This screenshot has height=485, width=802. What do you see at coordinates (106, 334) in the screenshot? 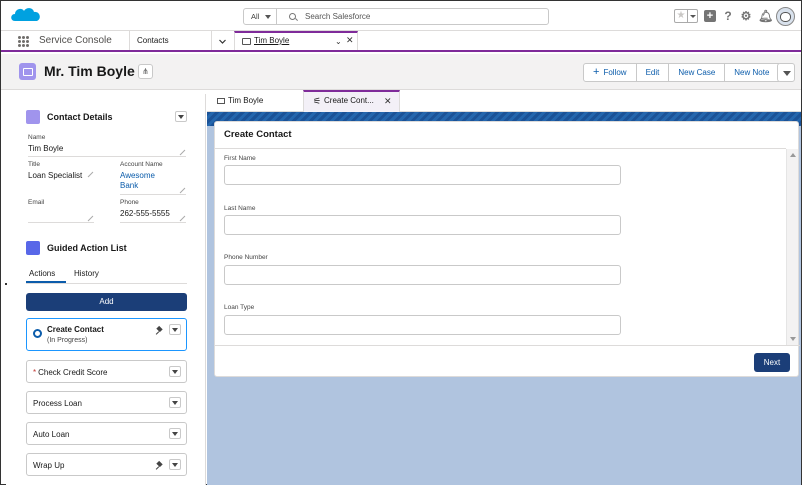
I see `guided-action-create-contact: Create Contact (In Progress)` at bounding box center [106, 334].